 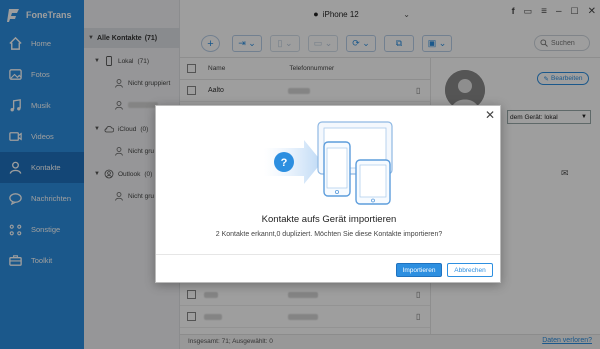 What do you see at coordinates (470, 270) in the screenshot?
I see `cancel-button: Abbrechen` at bounding box center [470, 270].